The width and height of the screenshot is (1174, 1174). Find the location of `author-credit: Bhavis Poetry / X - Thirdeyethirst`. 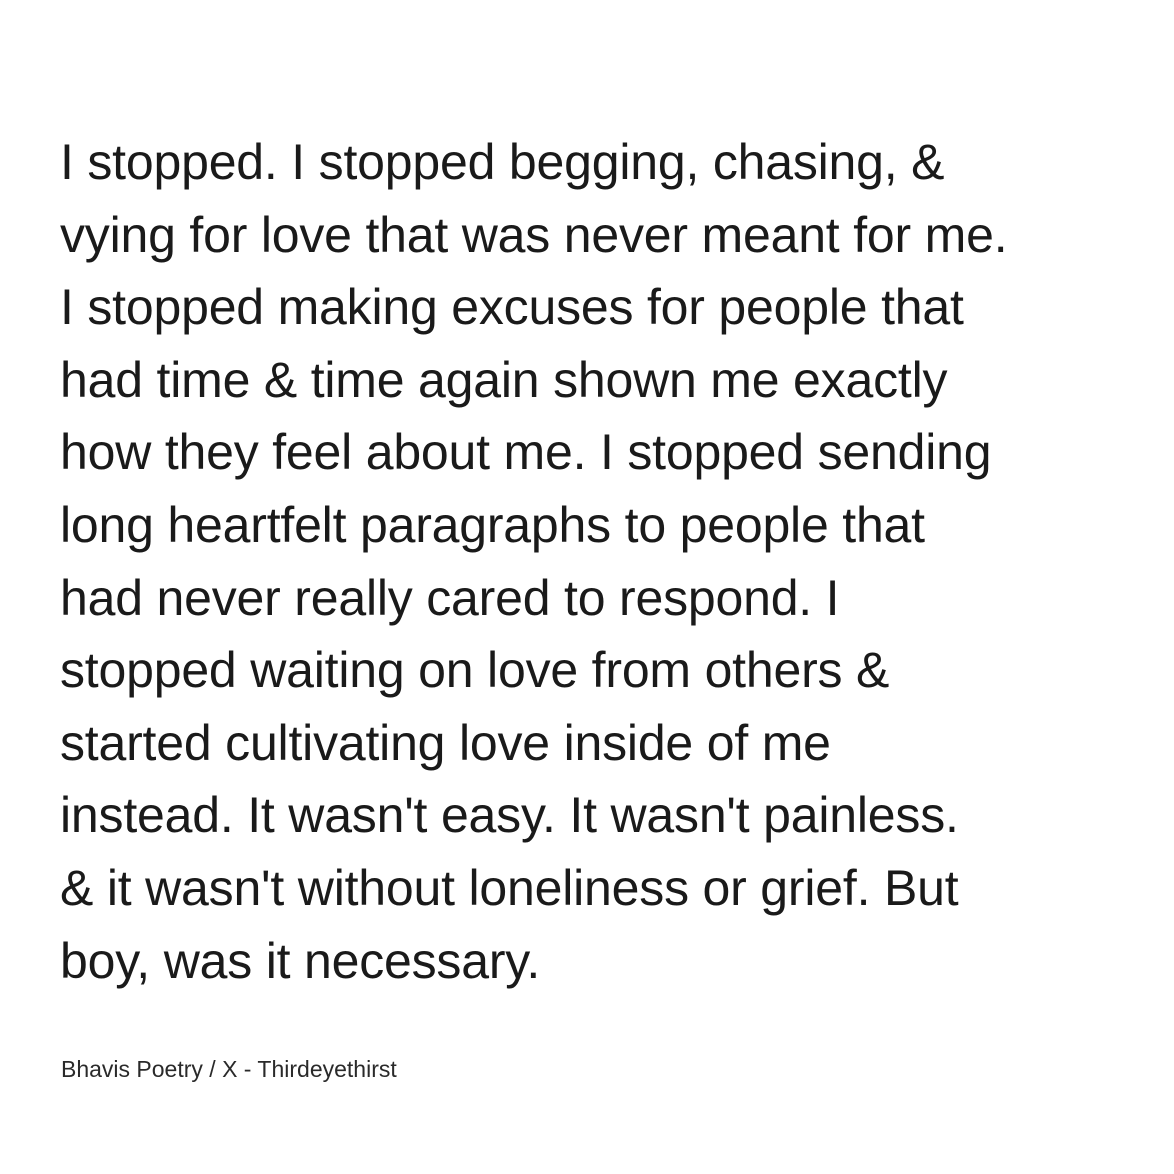

author-credit: Bhavis Poetry / X - Thirdeyethirst is located at coordinates (229, 1069).